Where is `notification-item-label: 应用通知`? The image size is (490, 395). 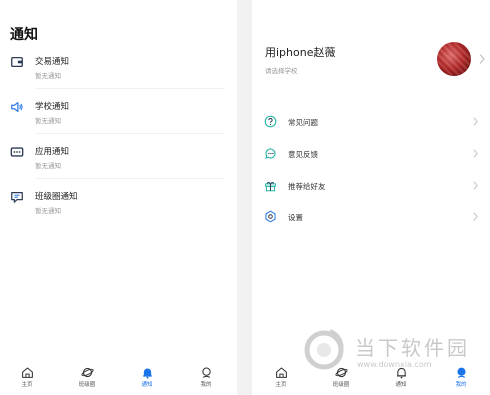
notification-item-label: 应用通知 is located at coordinates (52, 152).